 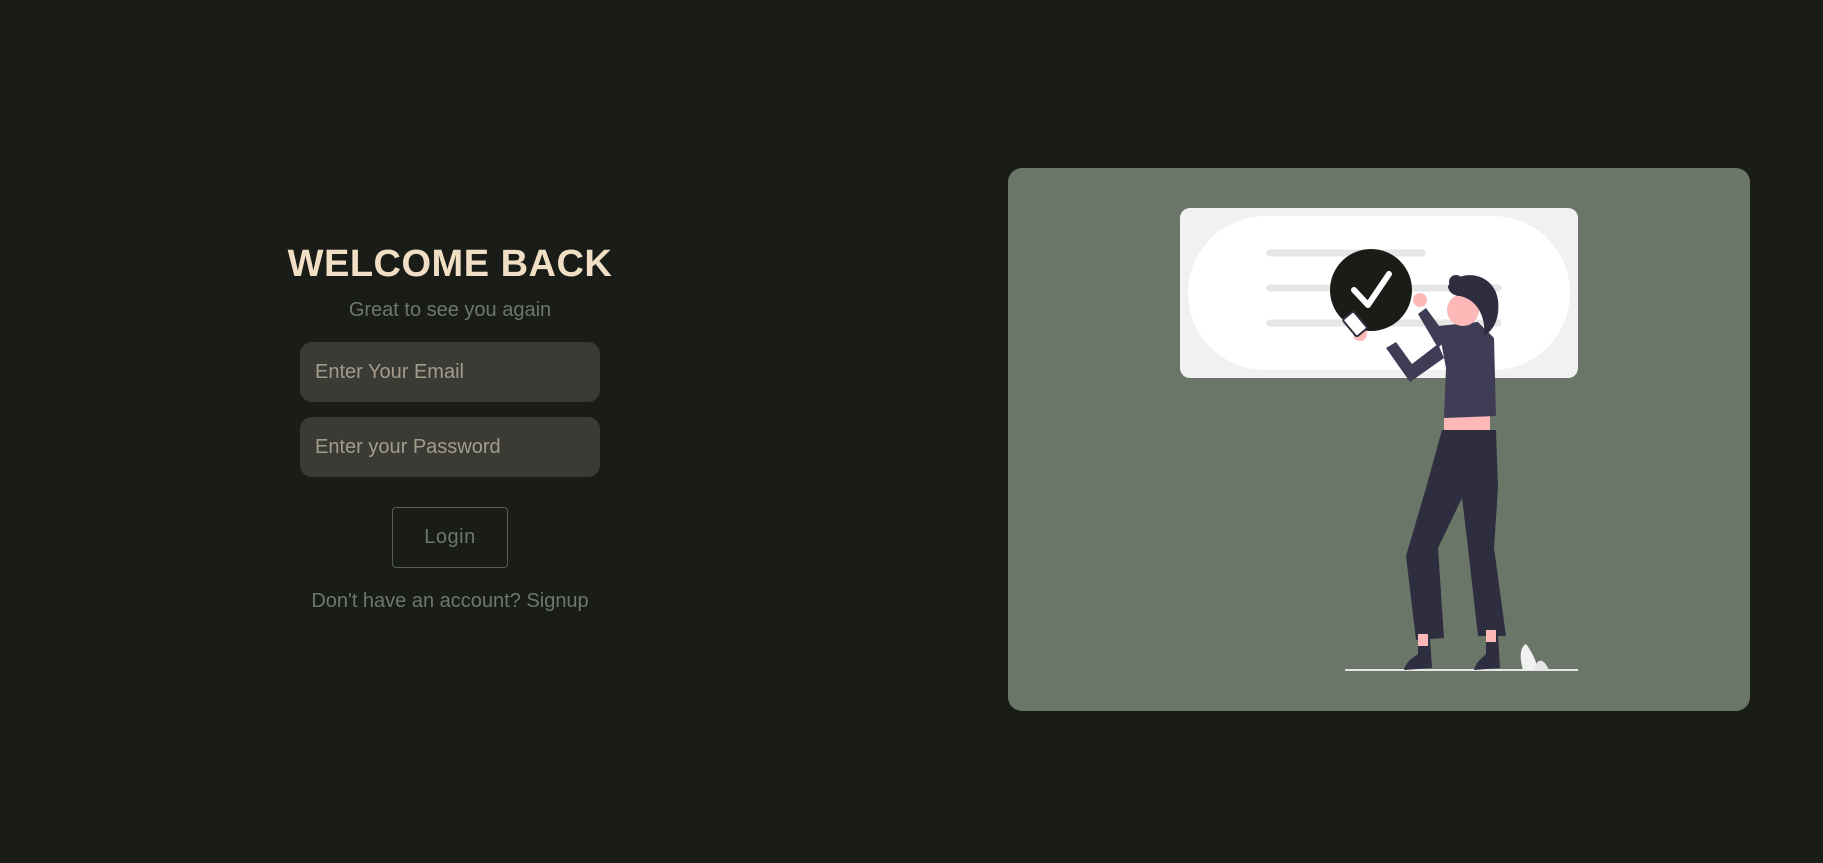 What do you see at coordinates (450, 538) in the screenshot?
I see `login-button: Login` at bounding box center [450, 538].